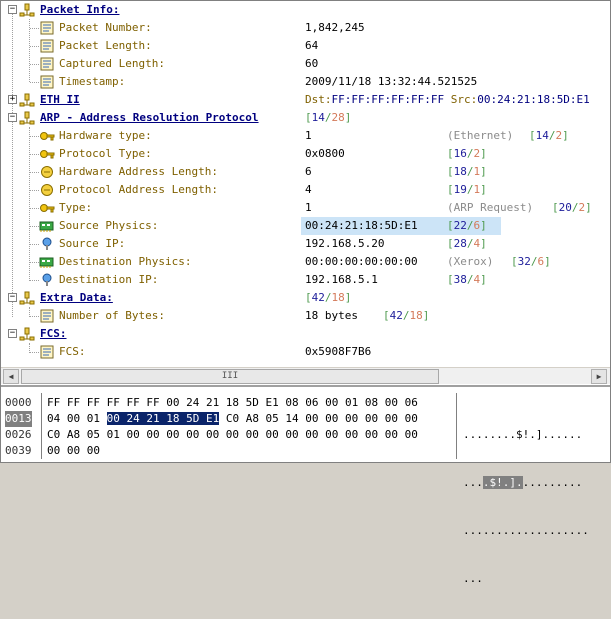  Describe the element at coordinates (328, 297) in the screenshot. I see `byte-range: [42/18]` at that location.